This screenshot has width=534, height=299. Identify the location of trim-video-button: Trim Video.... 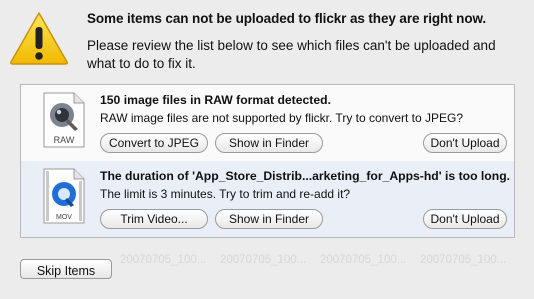
(154, 219).